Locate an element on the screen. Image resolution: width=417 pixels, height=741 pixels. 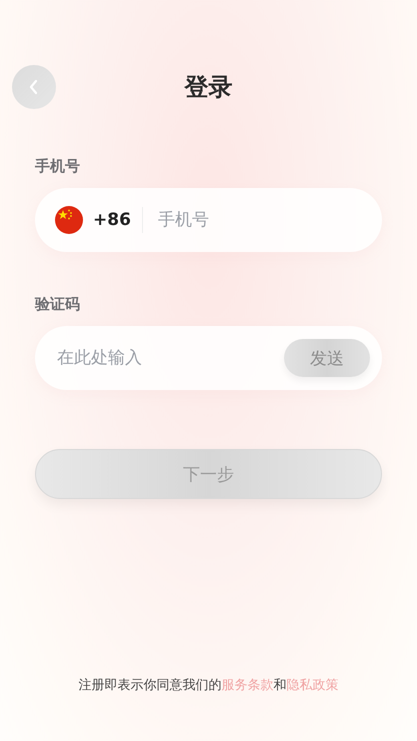
field-label: 手机号 is located at coordinates (58, 166).